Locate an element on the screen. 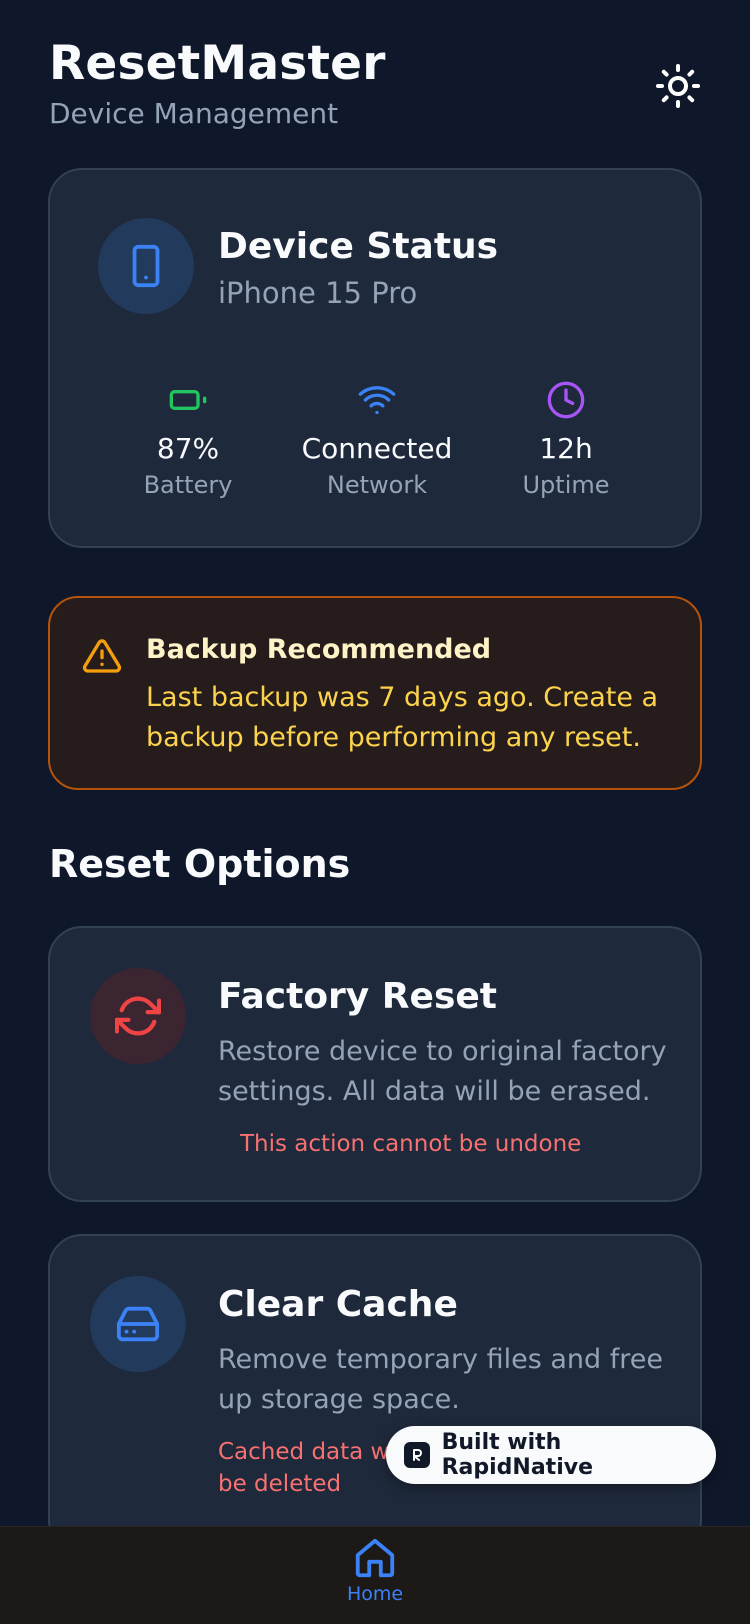 The image size is (750, 1624). battery-label: Battery is located at coordinates (188, 485).